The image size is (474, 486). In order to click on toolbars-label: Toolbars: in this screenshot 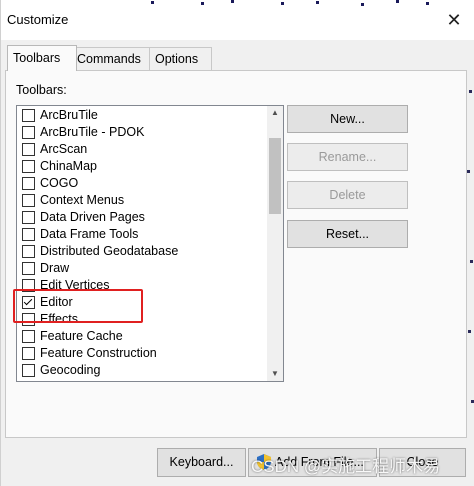, I will do `click(41, 90)`.